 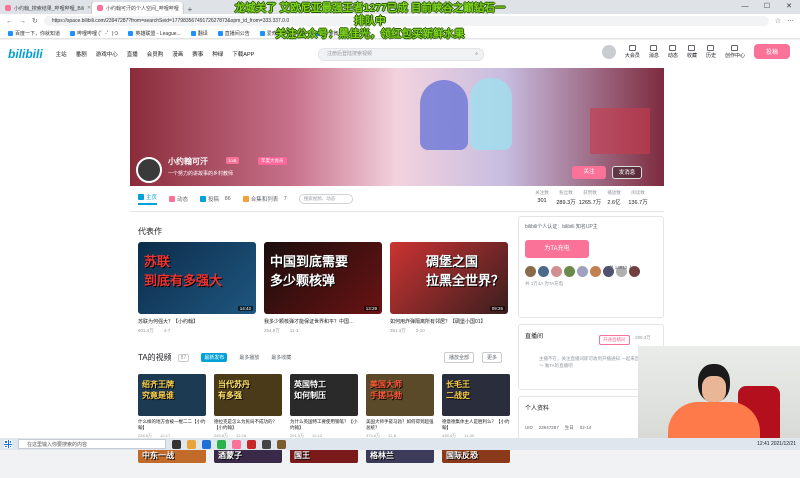 I want to click on close-window-icon: ✕, so click(x=789, y=7).